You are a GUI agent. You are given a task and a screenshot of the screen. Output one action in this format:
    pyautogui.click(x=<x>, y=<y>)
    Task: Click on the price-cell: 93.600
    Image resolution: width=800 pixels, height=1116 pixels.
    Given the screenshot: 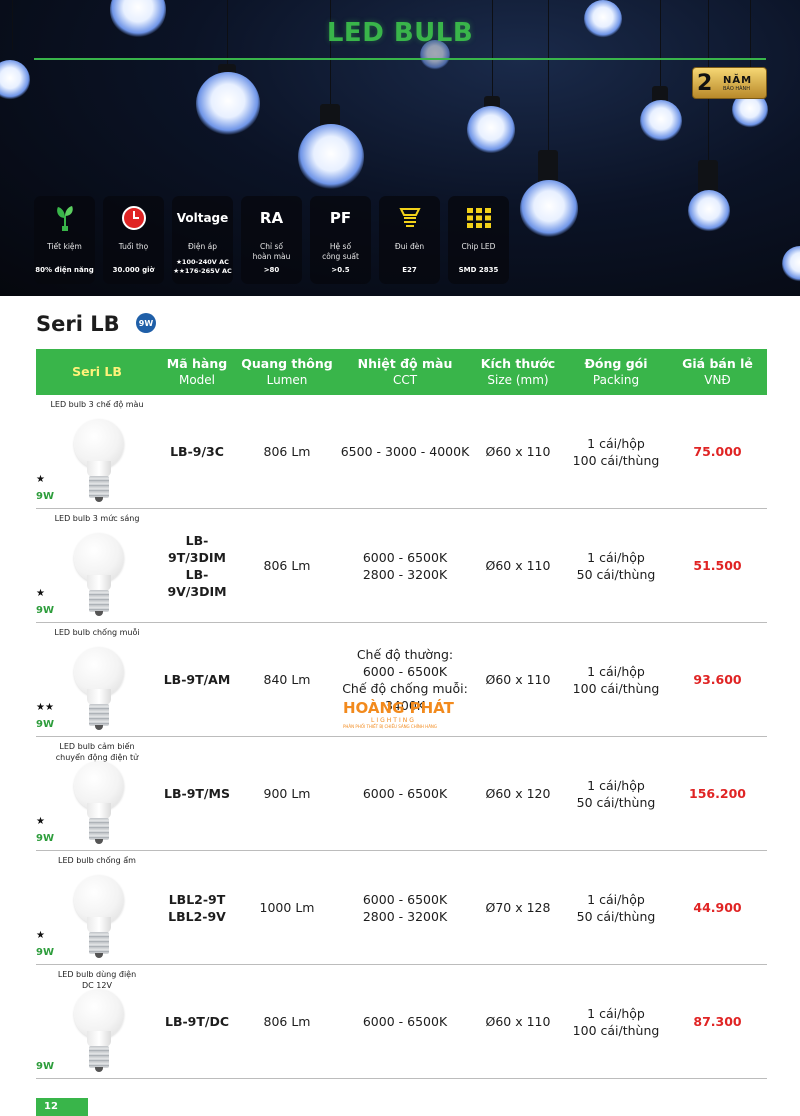 What is the action you would take?
    pyautogui.click(x=717, y=679)
    